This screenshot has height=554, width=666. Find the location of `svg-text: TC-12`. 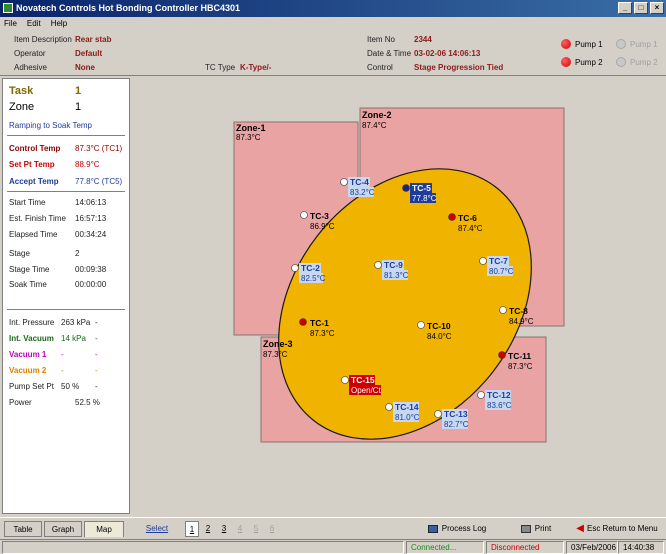

svg-text: TC-12 is located at coordinates (499, 395).